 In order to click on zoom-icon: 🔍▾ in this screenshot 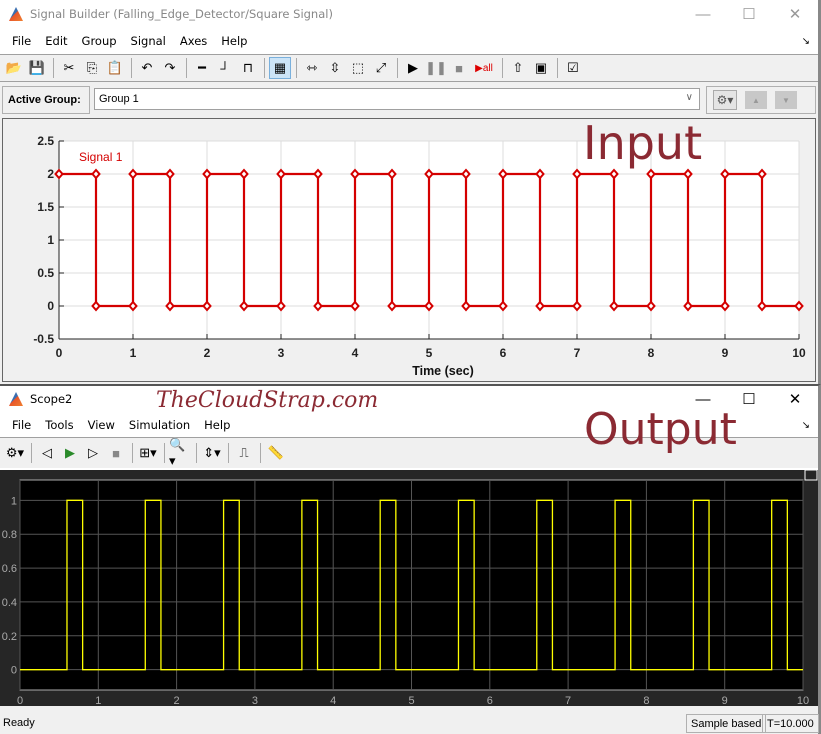, I will do `click(180, 452)`.